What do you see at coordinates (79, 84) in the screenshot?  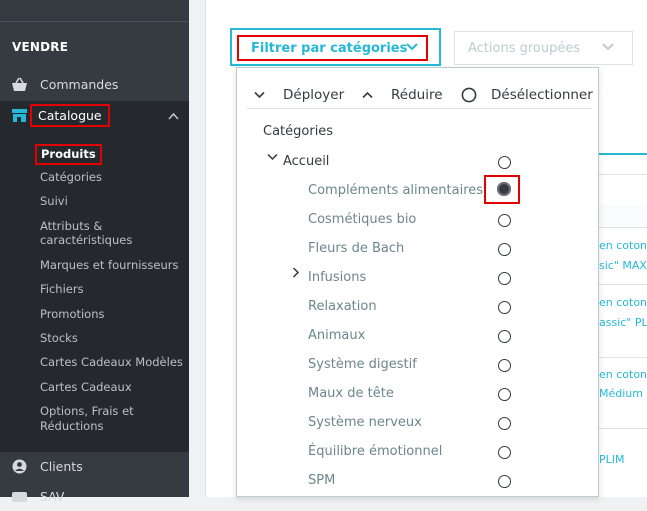 I see `sidebar-item-label: Commandes` at bounding box center [79, 84].